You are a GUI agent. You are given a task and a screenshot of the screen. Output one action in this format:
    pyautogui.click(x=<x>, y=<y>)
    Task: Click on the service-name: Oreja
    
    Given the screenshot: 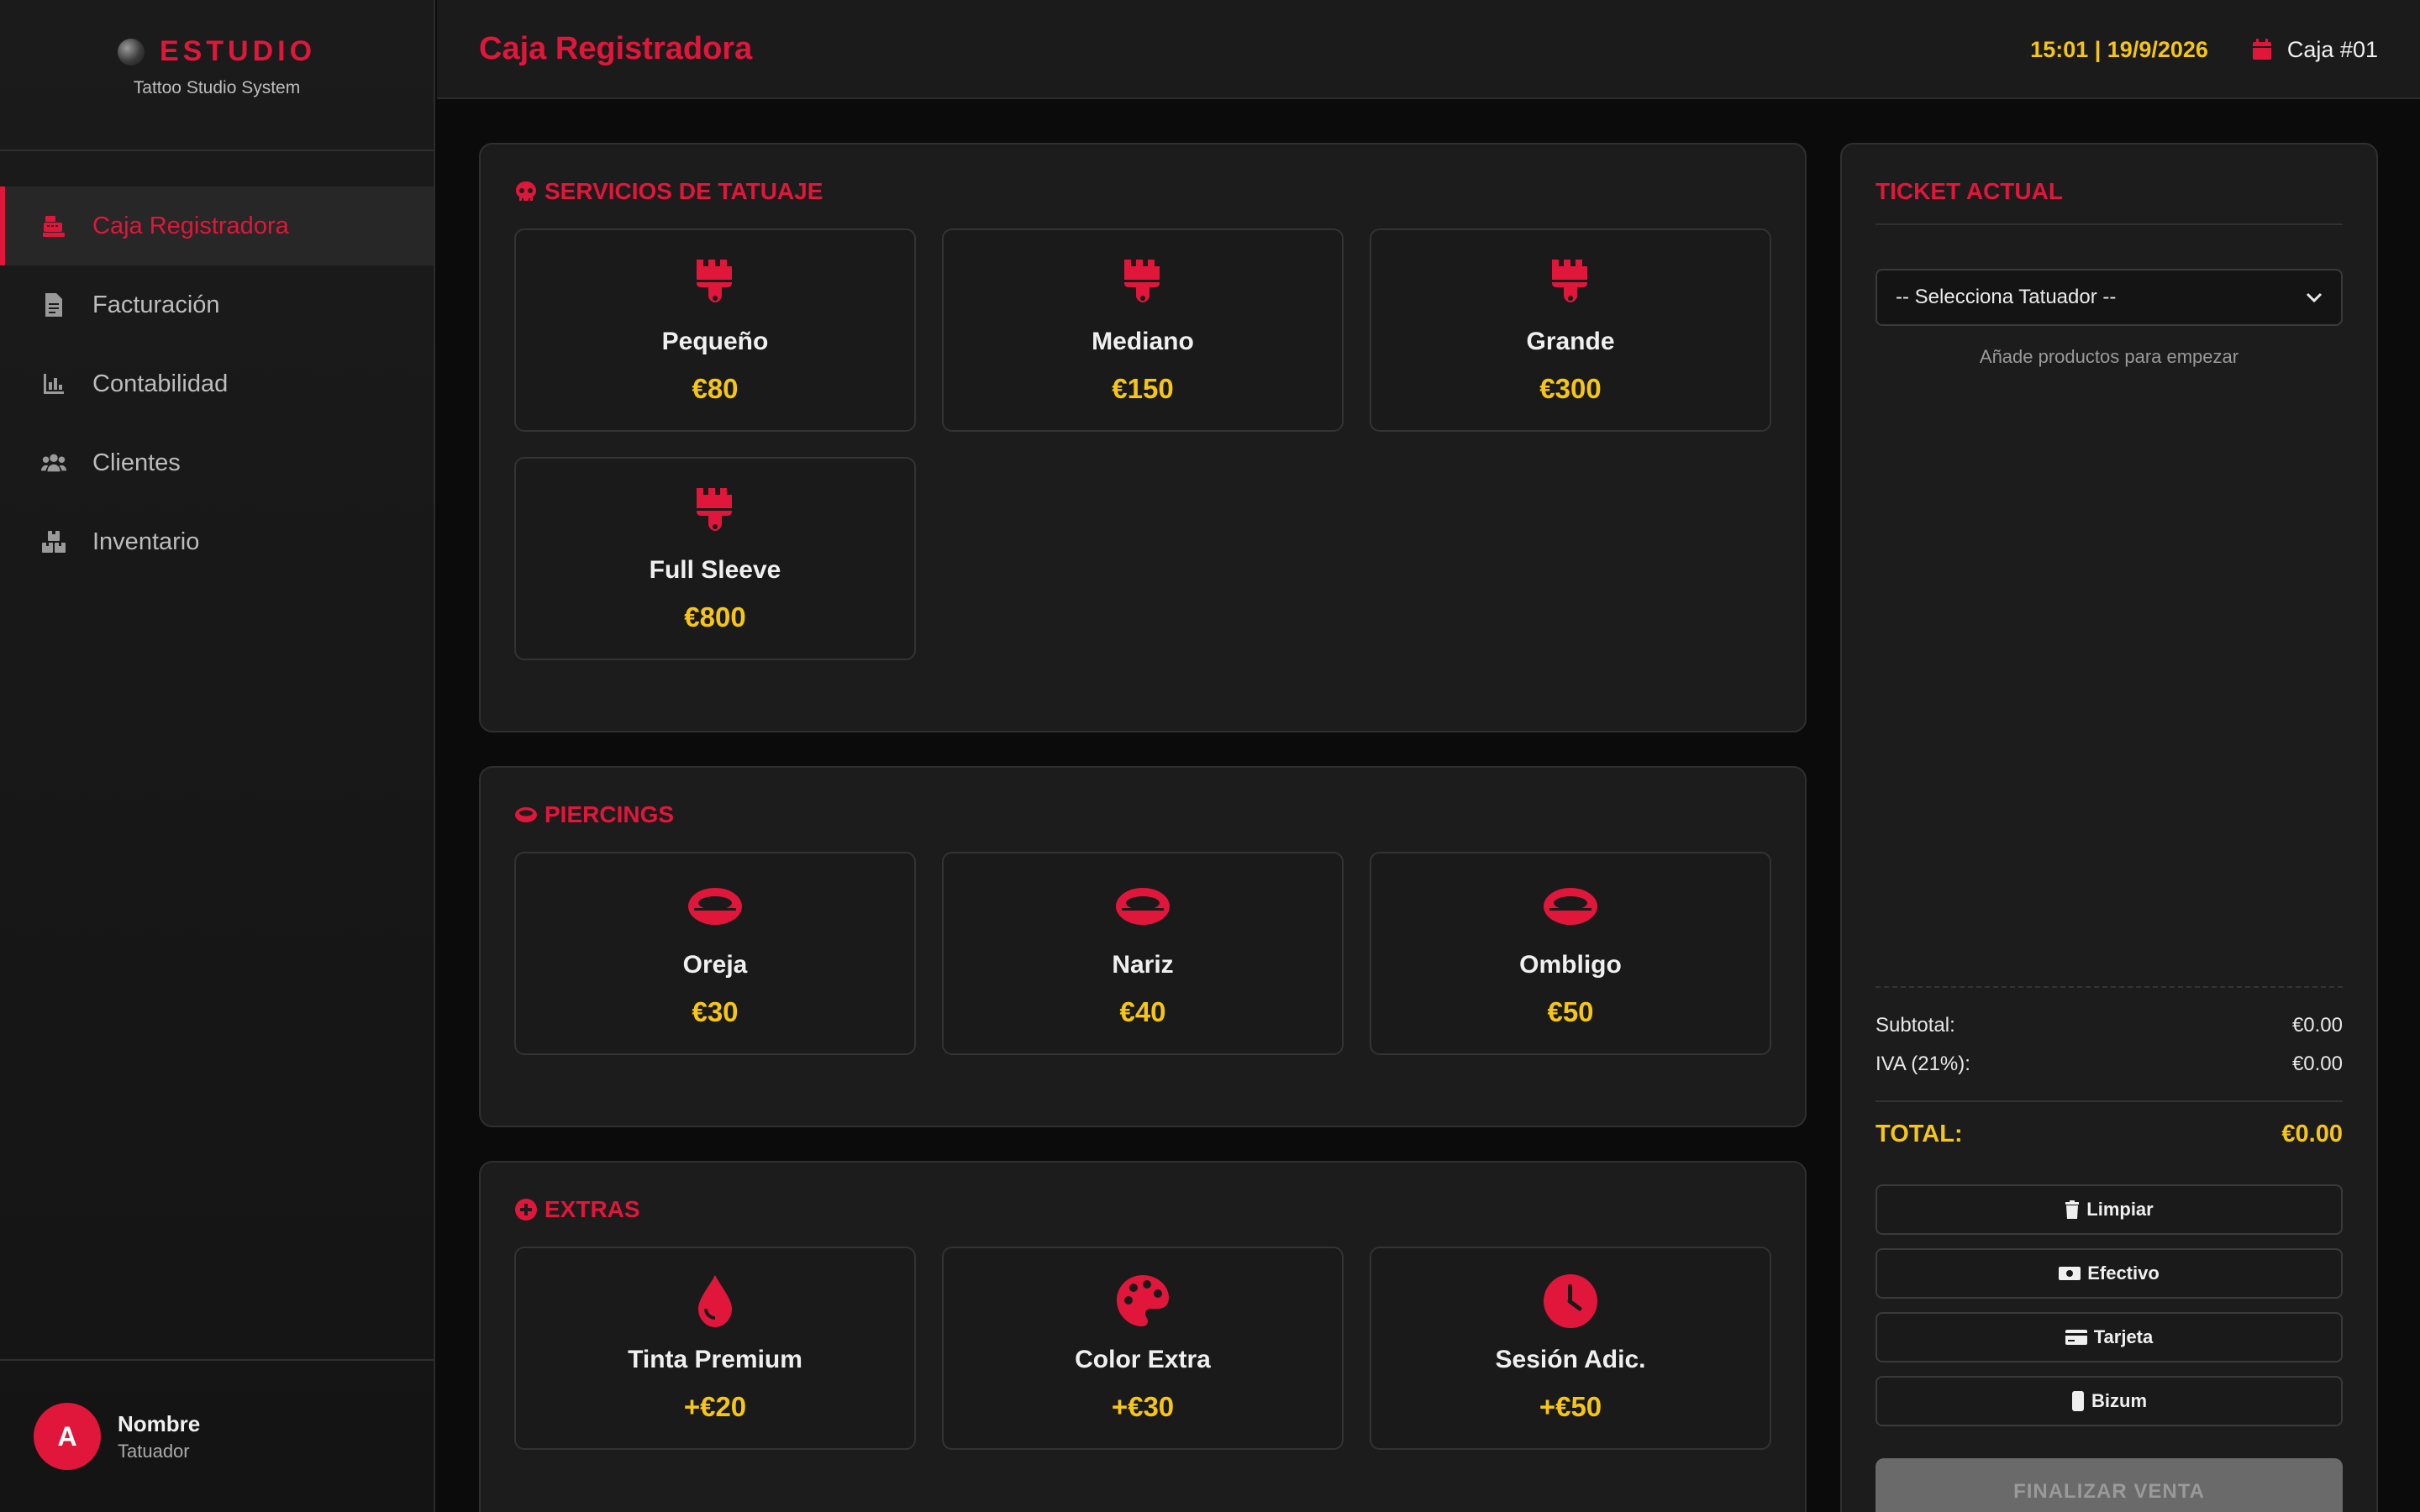 What is the action you would take?
    pyautogui.click(x=715, y=965)
    